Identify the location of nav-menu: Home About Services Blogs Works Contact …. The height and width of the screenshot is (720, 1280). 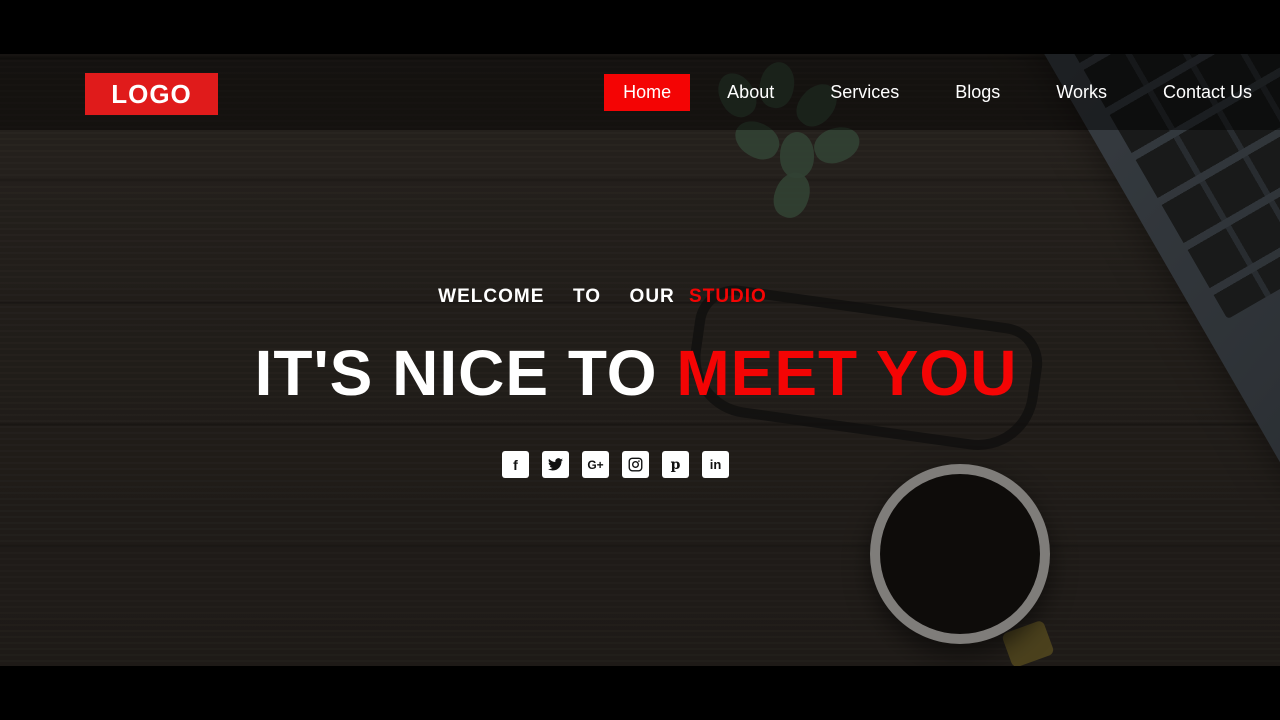
(937, 92).